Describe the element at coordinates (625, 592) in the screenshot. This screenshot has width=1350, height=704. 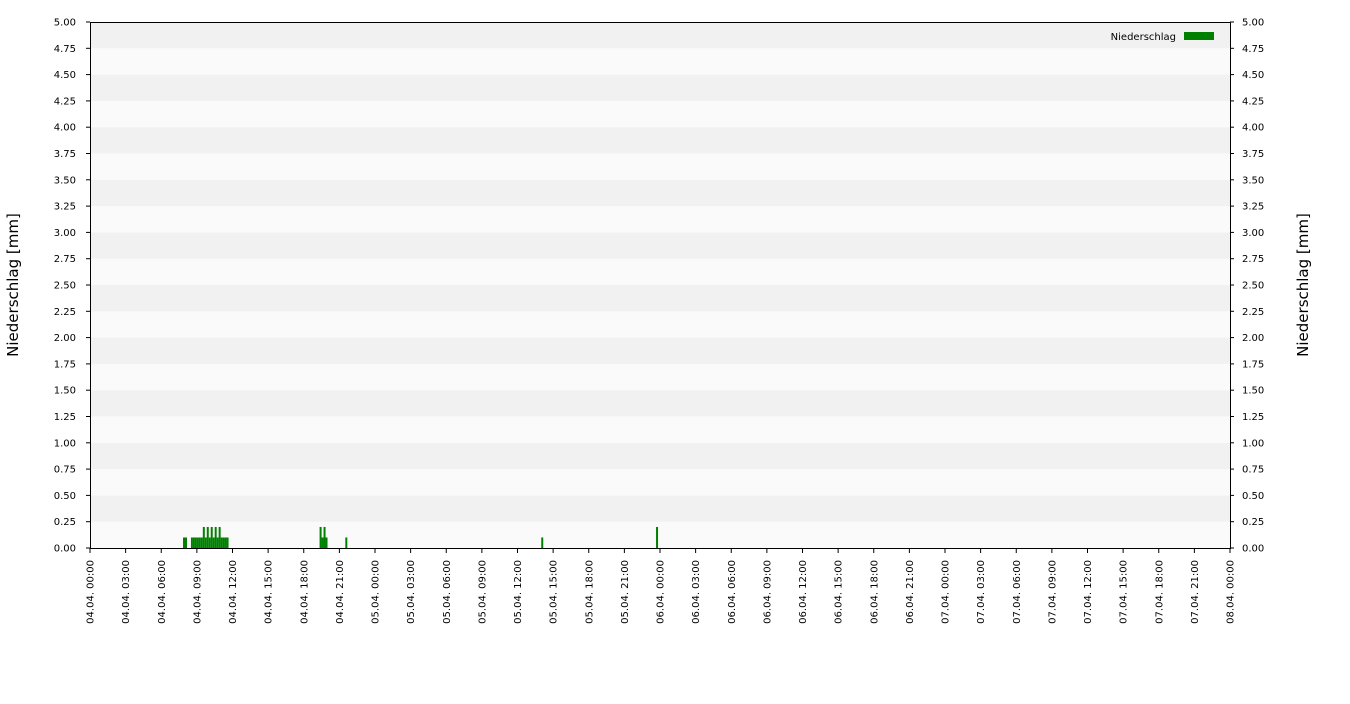
I see `x-tick-label: 05.04. 21:00` at that location.